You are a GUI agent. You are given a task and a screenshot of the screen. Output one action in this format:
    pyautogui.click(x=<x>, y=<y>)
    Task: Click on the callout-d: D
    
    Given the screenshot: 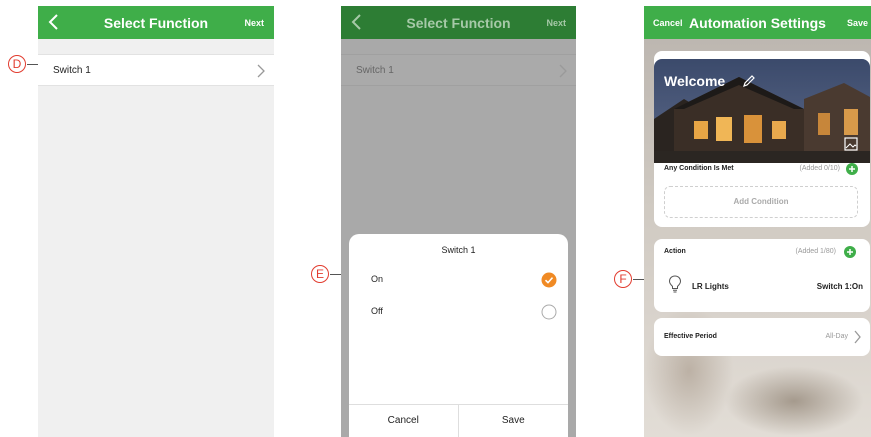 What is the action you would take?
    pyautogui.click(x=17, y=64)
    